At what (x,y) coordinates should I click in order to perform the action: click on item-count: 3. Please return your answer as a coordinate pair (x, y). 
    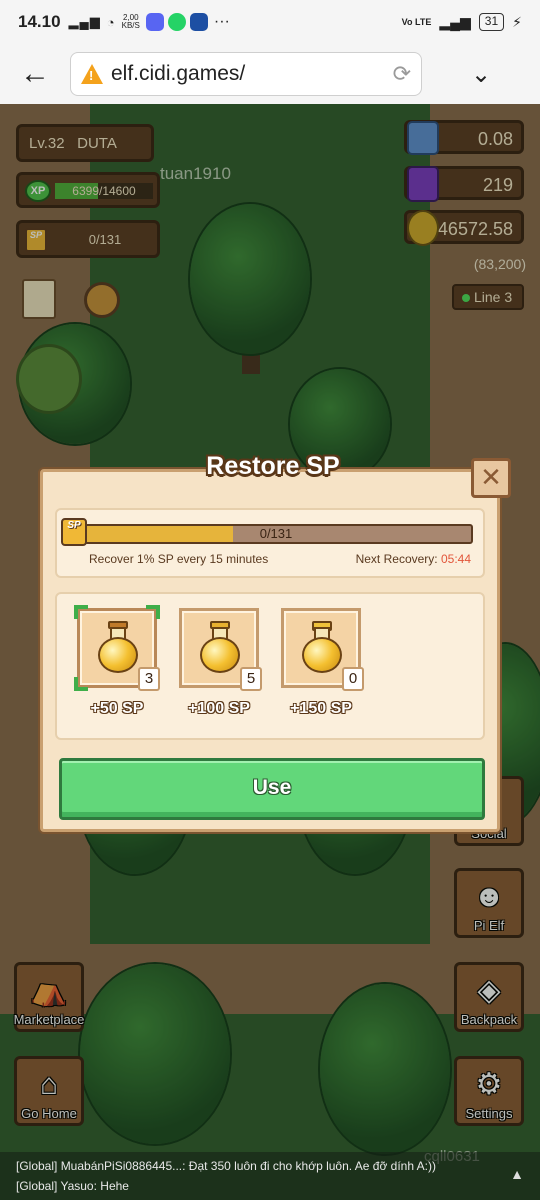
    Looking at the image, I should click on (149, 679).